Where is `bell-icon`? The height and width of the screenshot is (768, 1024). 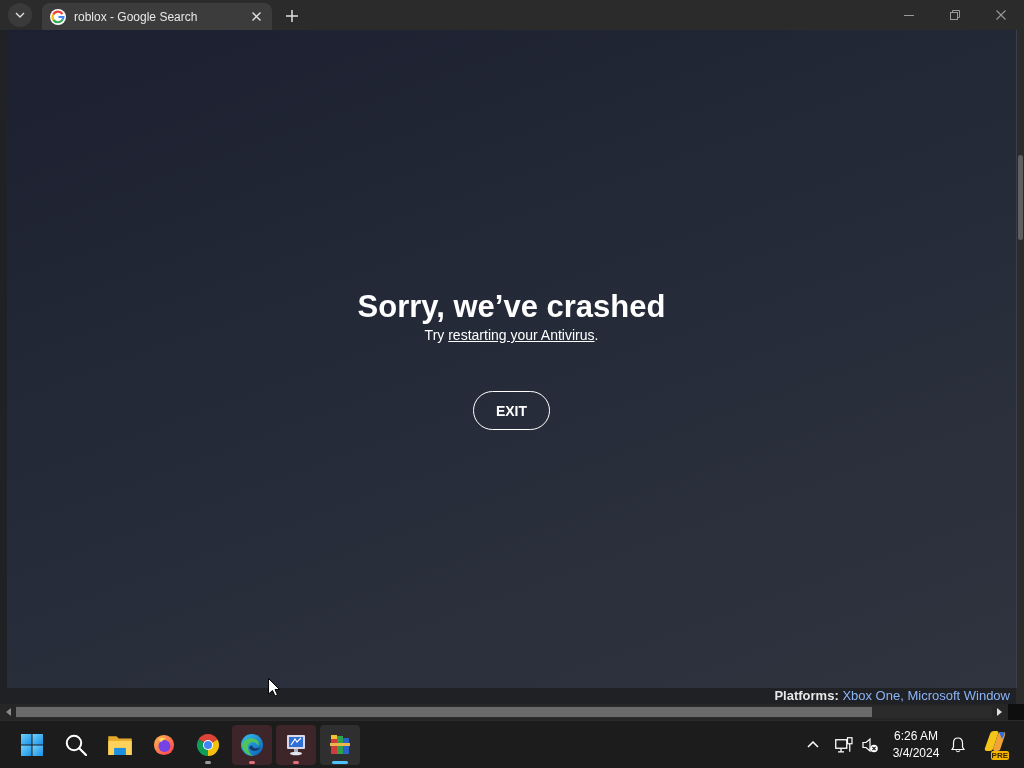 bell-icon is located at coordinates (958, 744).